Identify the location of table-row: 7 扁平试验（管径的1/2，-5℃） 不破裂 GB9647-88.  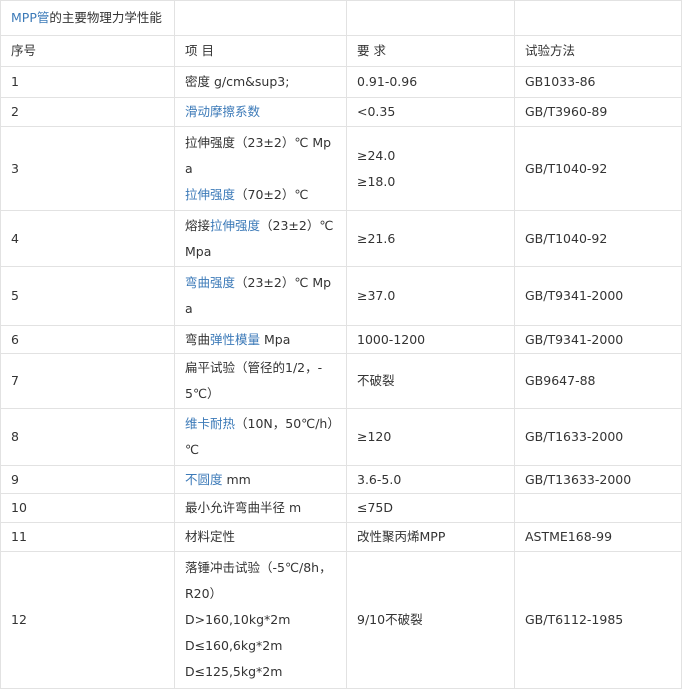
(341, 381).